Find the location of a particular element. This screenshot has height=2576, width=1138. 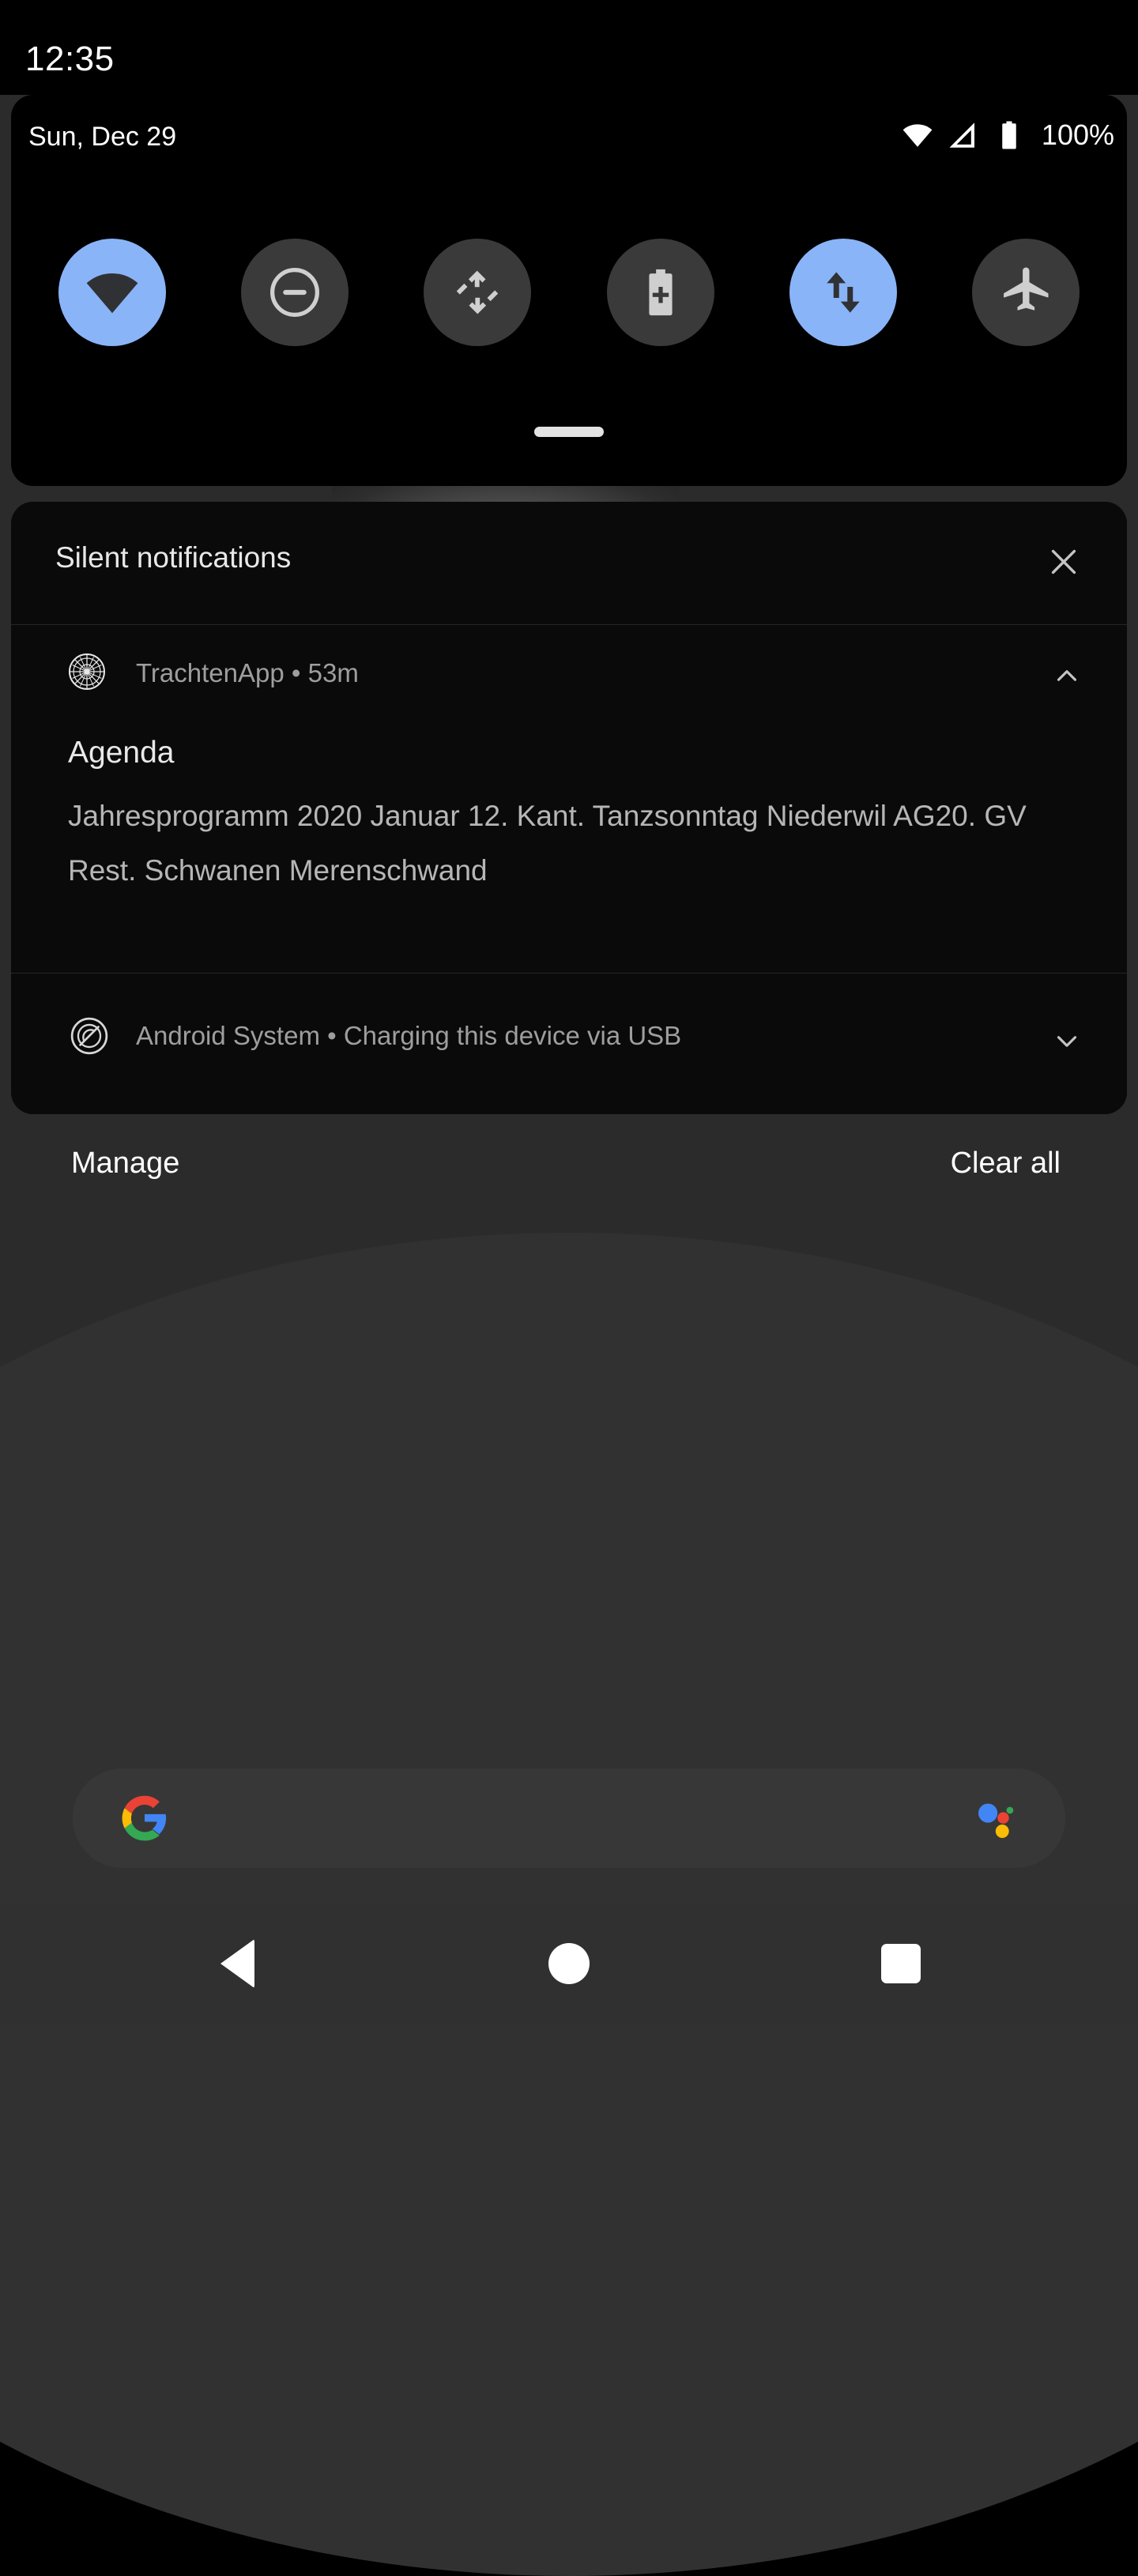

recents-square-icon is located at coordinates (901, 1963).